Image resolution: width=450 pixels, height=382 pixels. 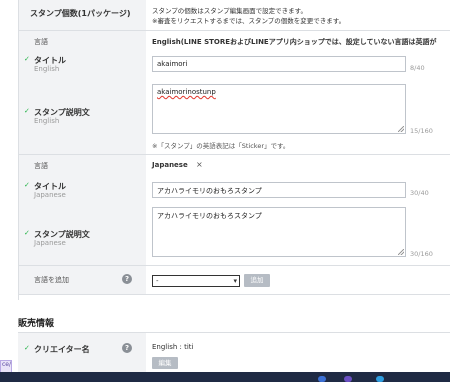 I want to click on english-desc-textarea: akaimorinostunp, so click(x=279, y=109).